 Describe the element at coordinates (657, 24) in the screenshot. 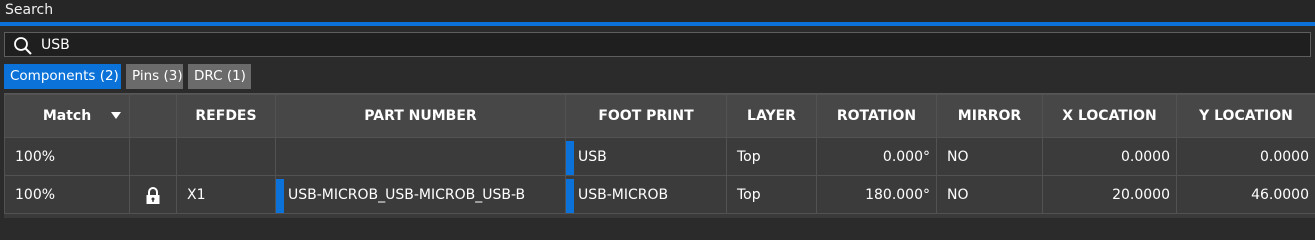

I see `accent-bar` at that location.